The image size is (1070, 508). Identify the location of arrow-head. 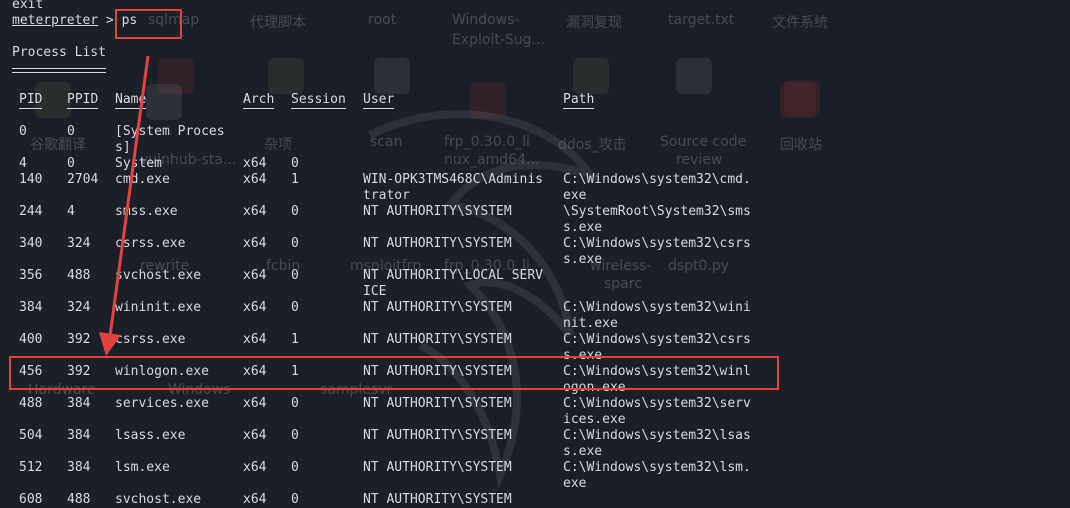
(110, 344).